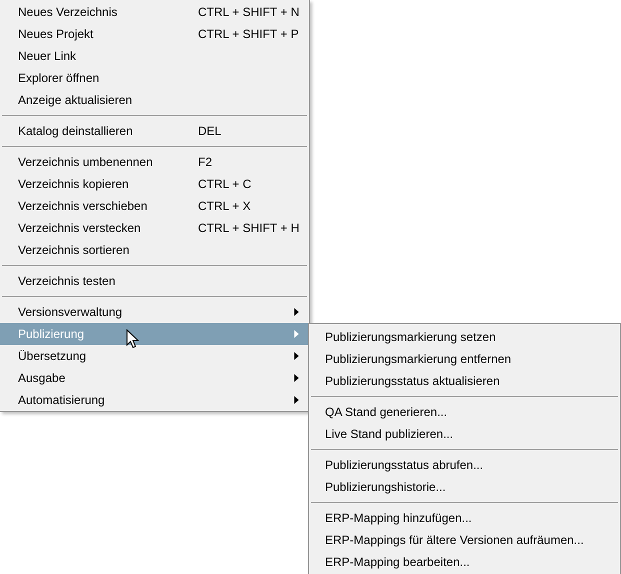  Describe the element at coordinates (132, 339) in the screenshot. I see `mouse-pointer-icon` at that location.